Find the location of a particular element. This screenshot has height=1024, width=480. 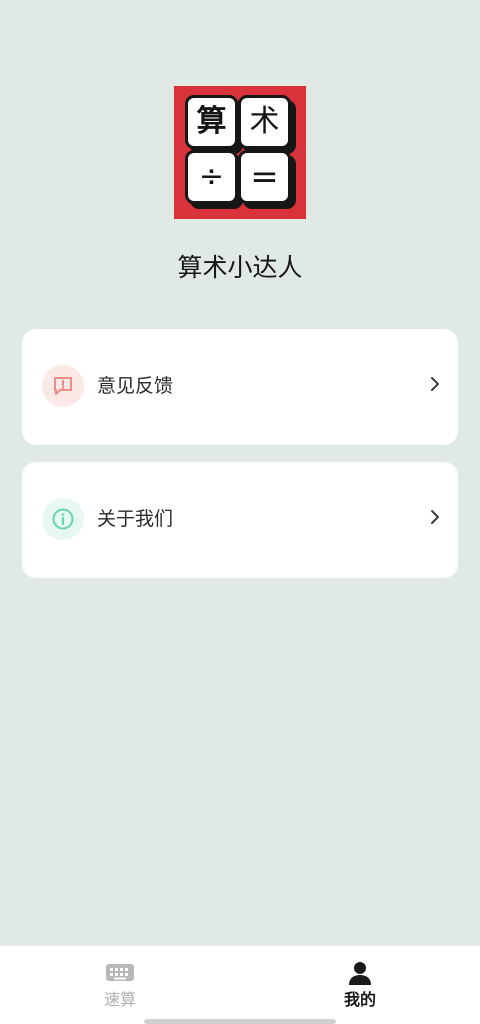

logo-tile-divide: ÷ is located at coordinates (211, 177).